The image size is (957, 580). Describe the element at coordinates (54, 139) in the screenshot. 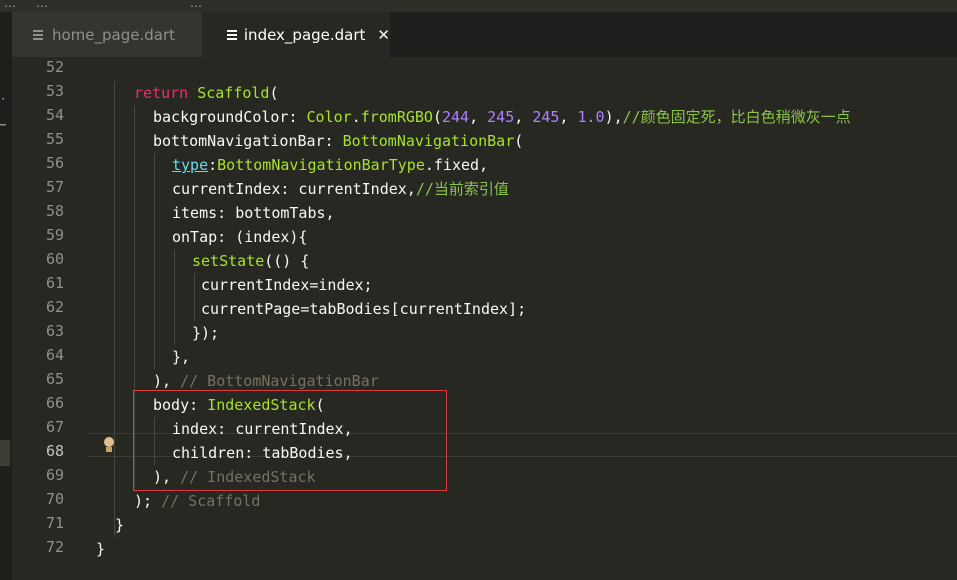

I see `line-number: 55` at that location.